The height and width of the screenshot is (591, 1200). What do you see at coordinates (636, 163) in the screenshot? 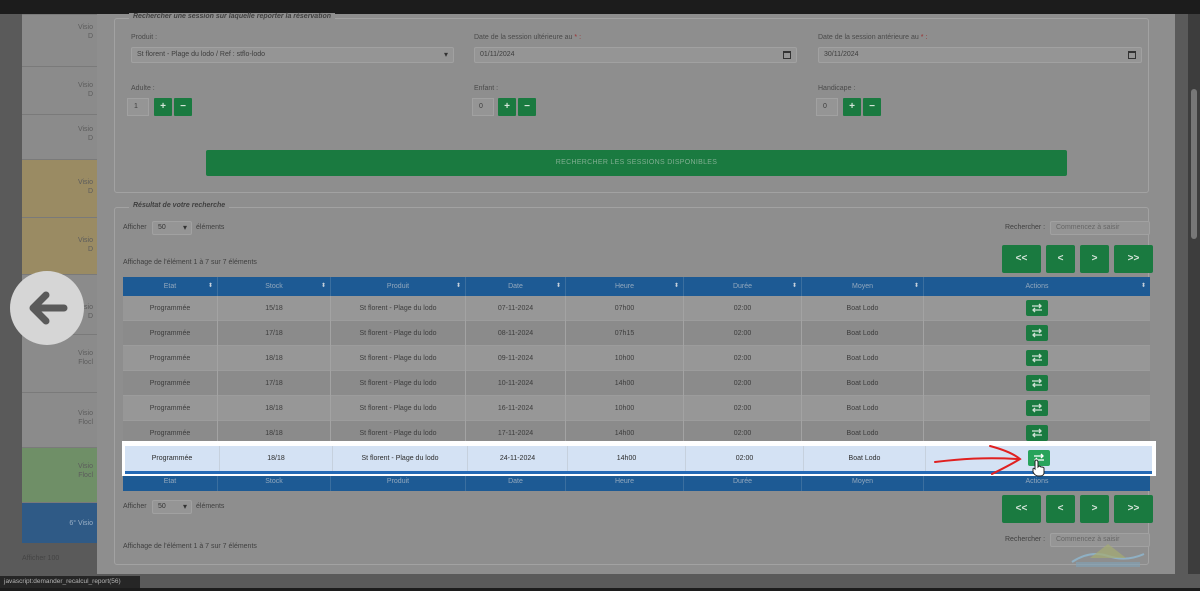
I see `search-sessions-button: RECHERCHER LES SESSIONS DISPONIBLES` at bounding box center [636, 163].